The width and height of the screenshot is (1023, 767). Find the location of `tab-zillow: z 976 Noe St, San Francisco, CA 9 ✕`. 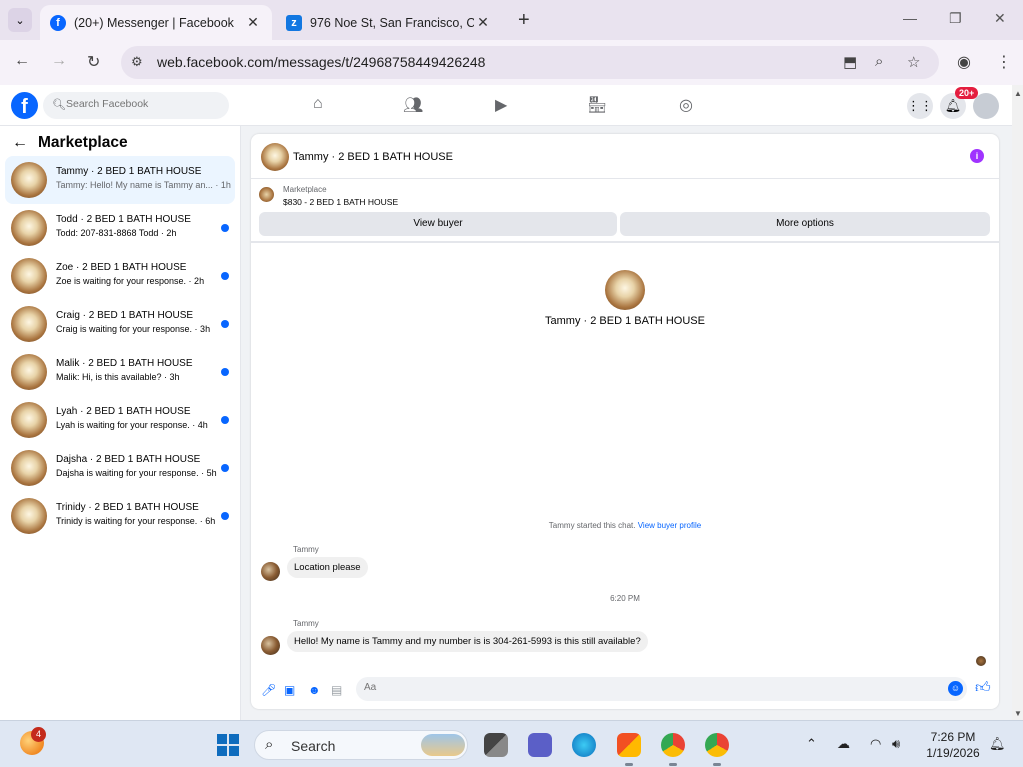

tab-zillow: z 976 Noe St, San Francisco, CA 9 ✕ is located at coordinates (389, 22).